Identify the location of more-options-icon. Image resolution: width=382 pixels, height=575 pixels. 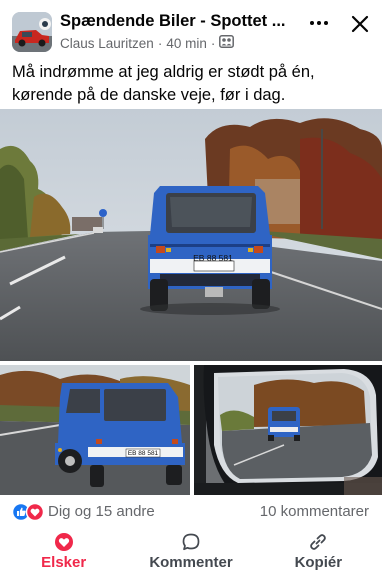
(319, 23).